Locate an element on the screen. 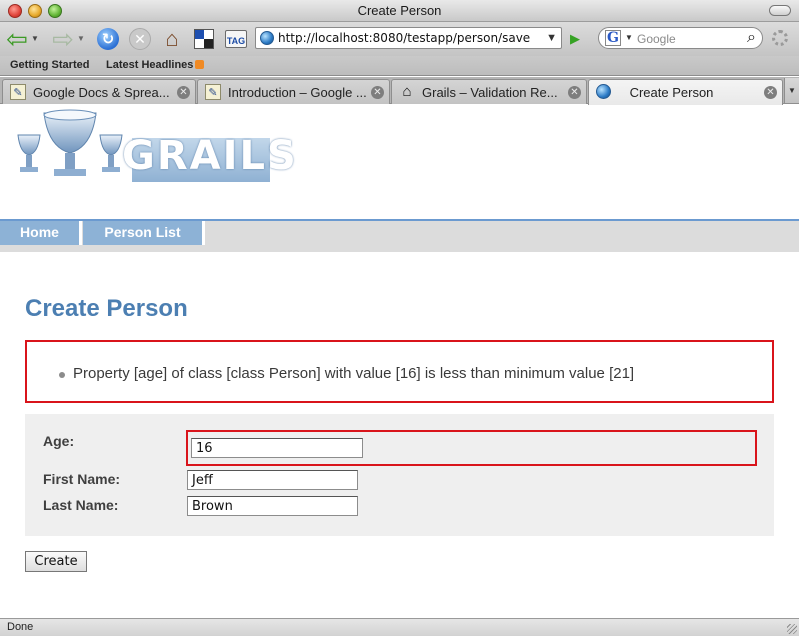  status-bar: Done is located at coordinates (399, 627).